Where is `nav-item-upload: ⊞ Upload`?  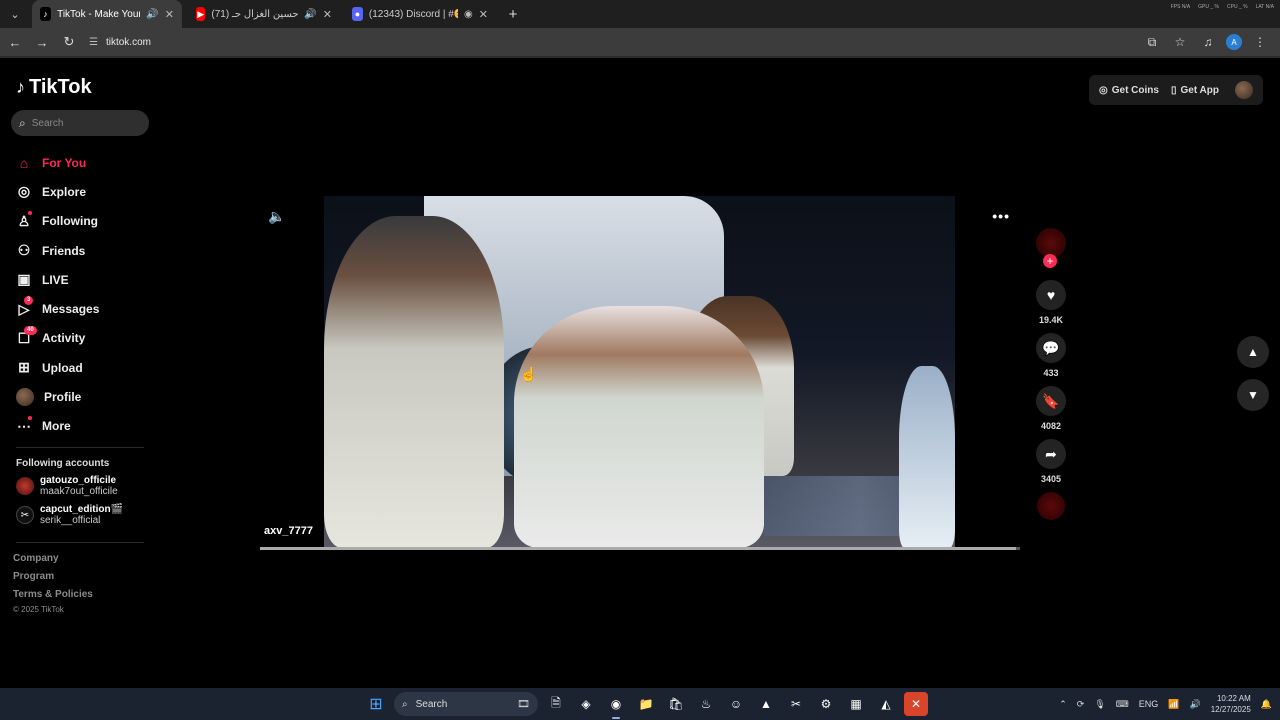 nav-item-upload: ⊞ Upload is located at coordinates (86, 367).